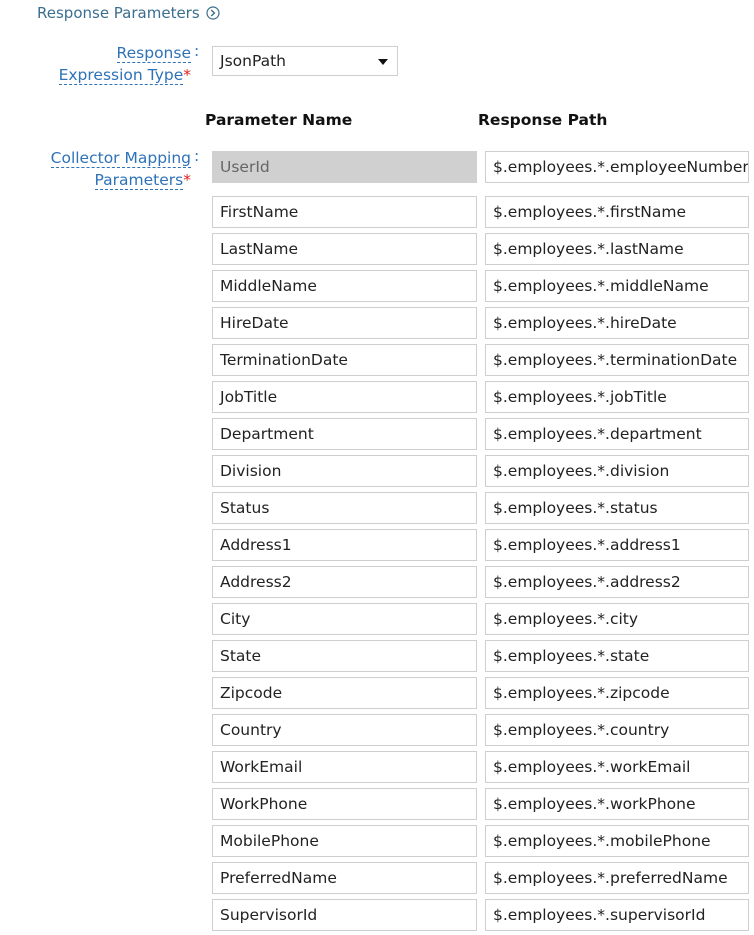 This screenshot has height=935, width=754. Describe the element at coordinates (617, 915) in the screenshot. I see `response-path-field: $.employees.*.supervisorId` at that location.